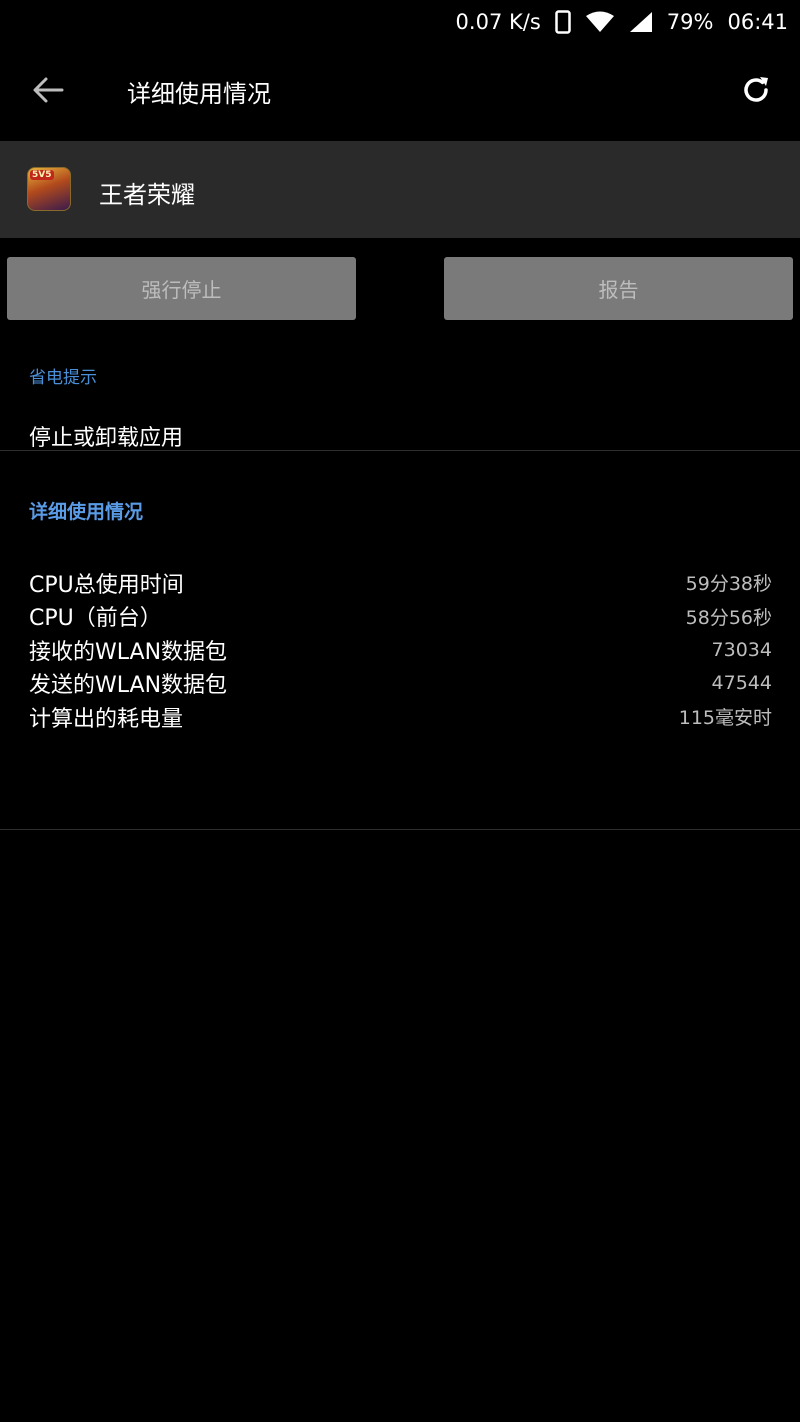 Image resolution: width=800 pixels, height=1422 pixels. Describe the element at coordinates (741, 683) in the screenshot. I see `stat-value: 47544` at that location.